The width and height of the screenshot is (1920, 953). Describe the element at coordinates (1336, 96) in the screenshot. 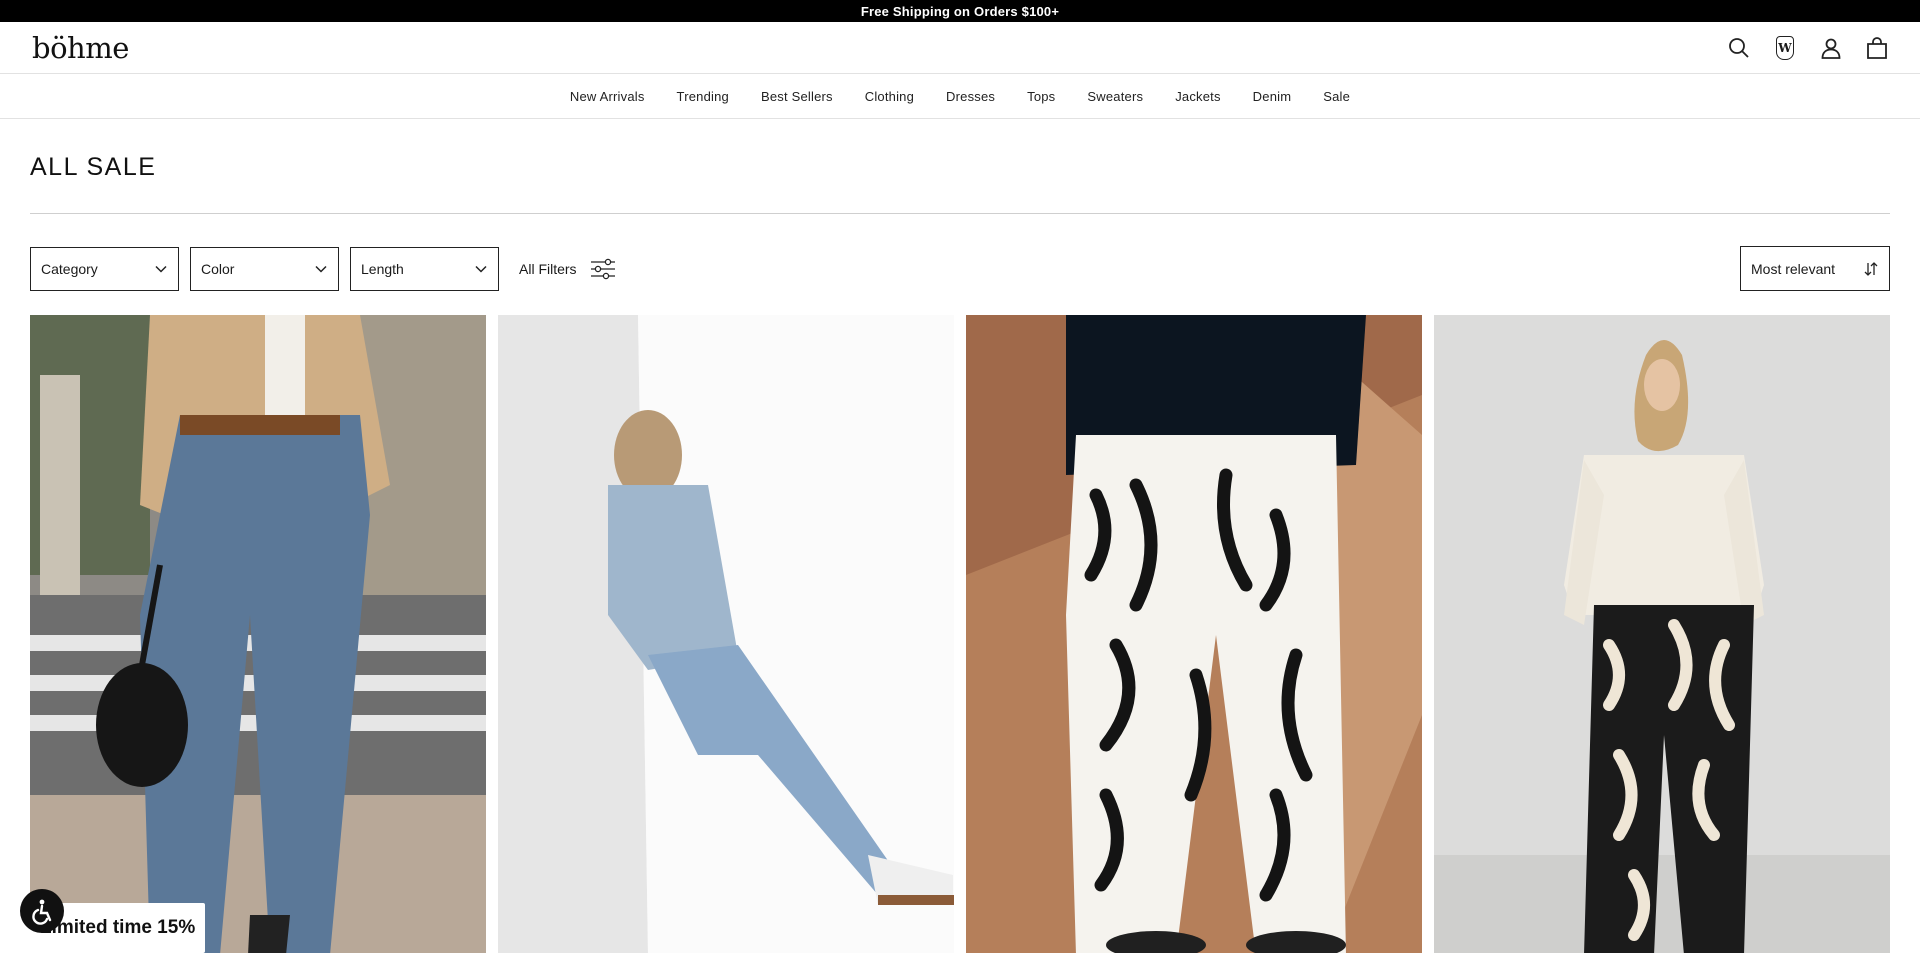

I see `nav-sale: Sale` at that location.